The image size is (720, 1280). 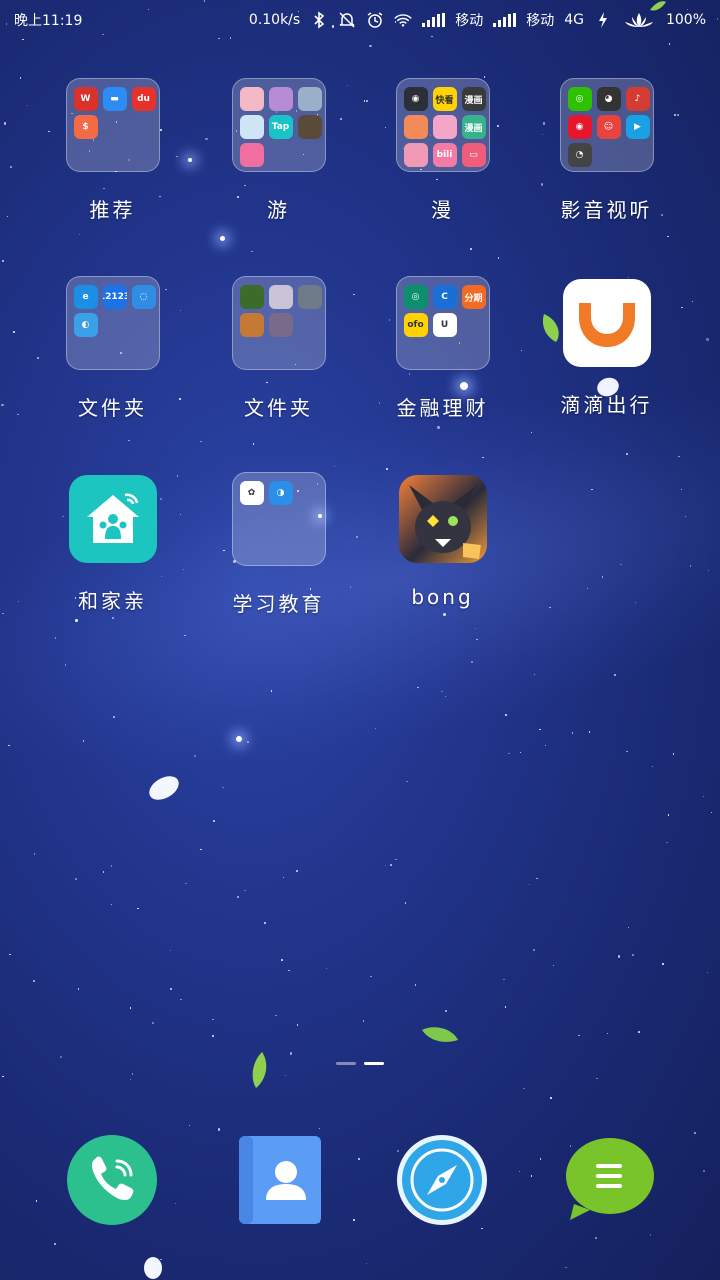 What do you see at coordinates (606, 210) in the screenshot?
I see `app-label: 影音视听` at bounding box center [606, 210].